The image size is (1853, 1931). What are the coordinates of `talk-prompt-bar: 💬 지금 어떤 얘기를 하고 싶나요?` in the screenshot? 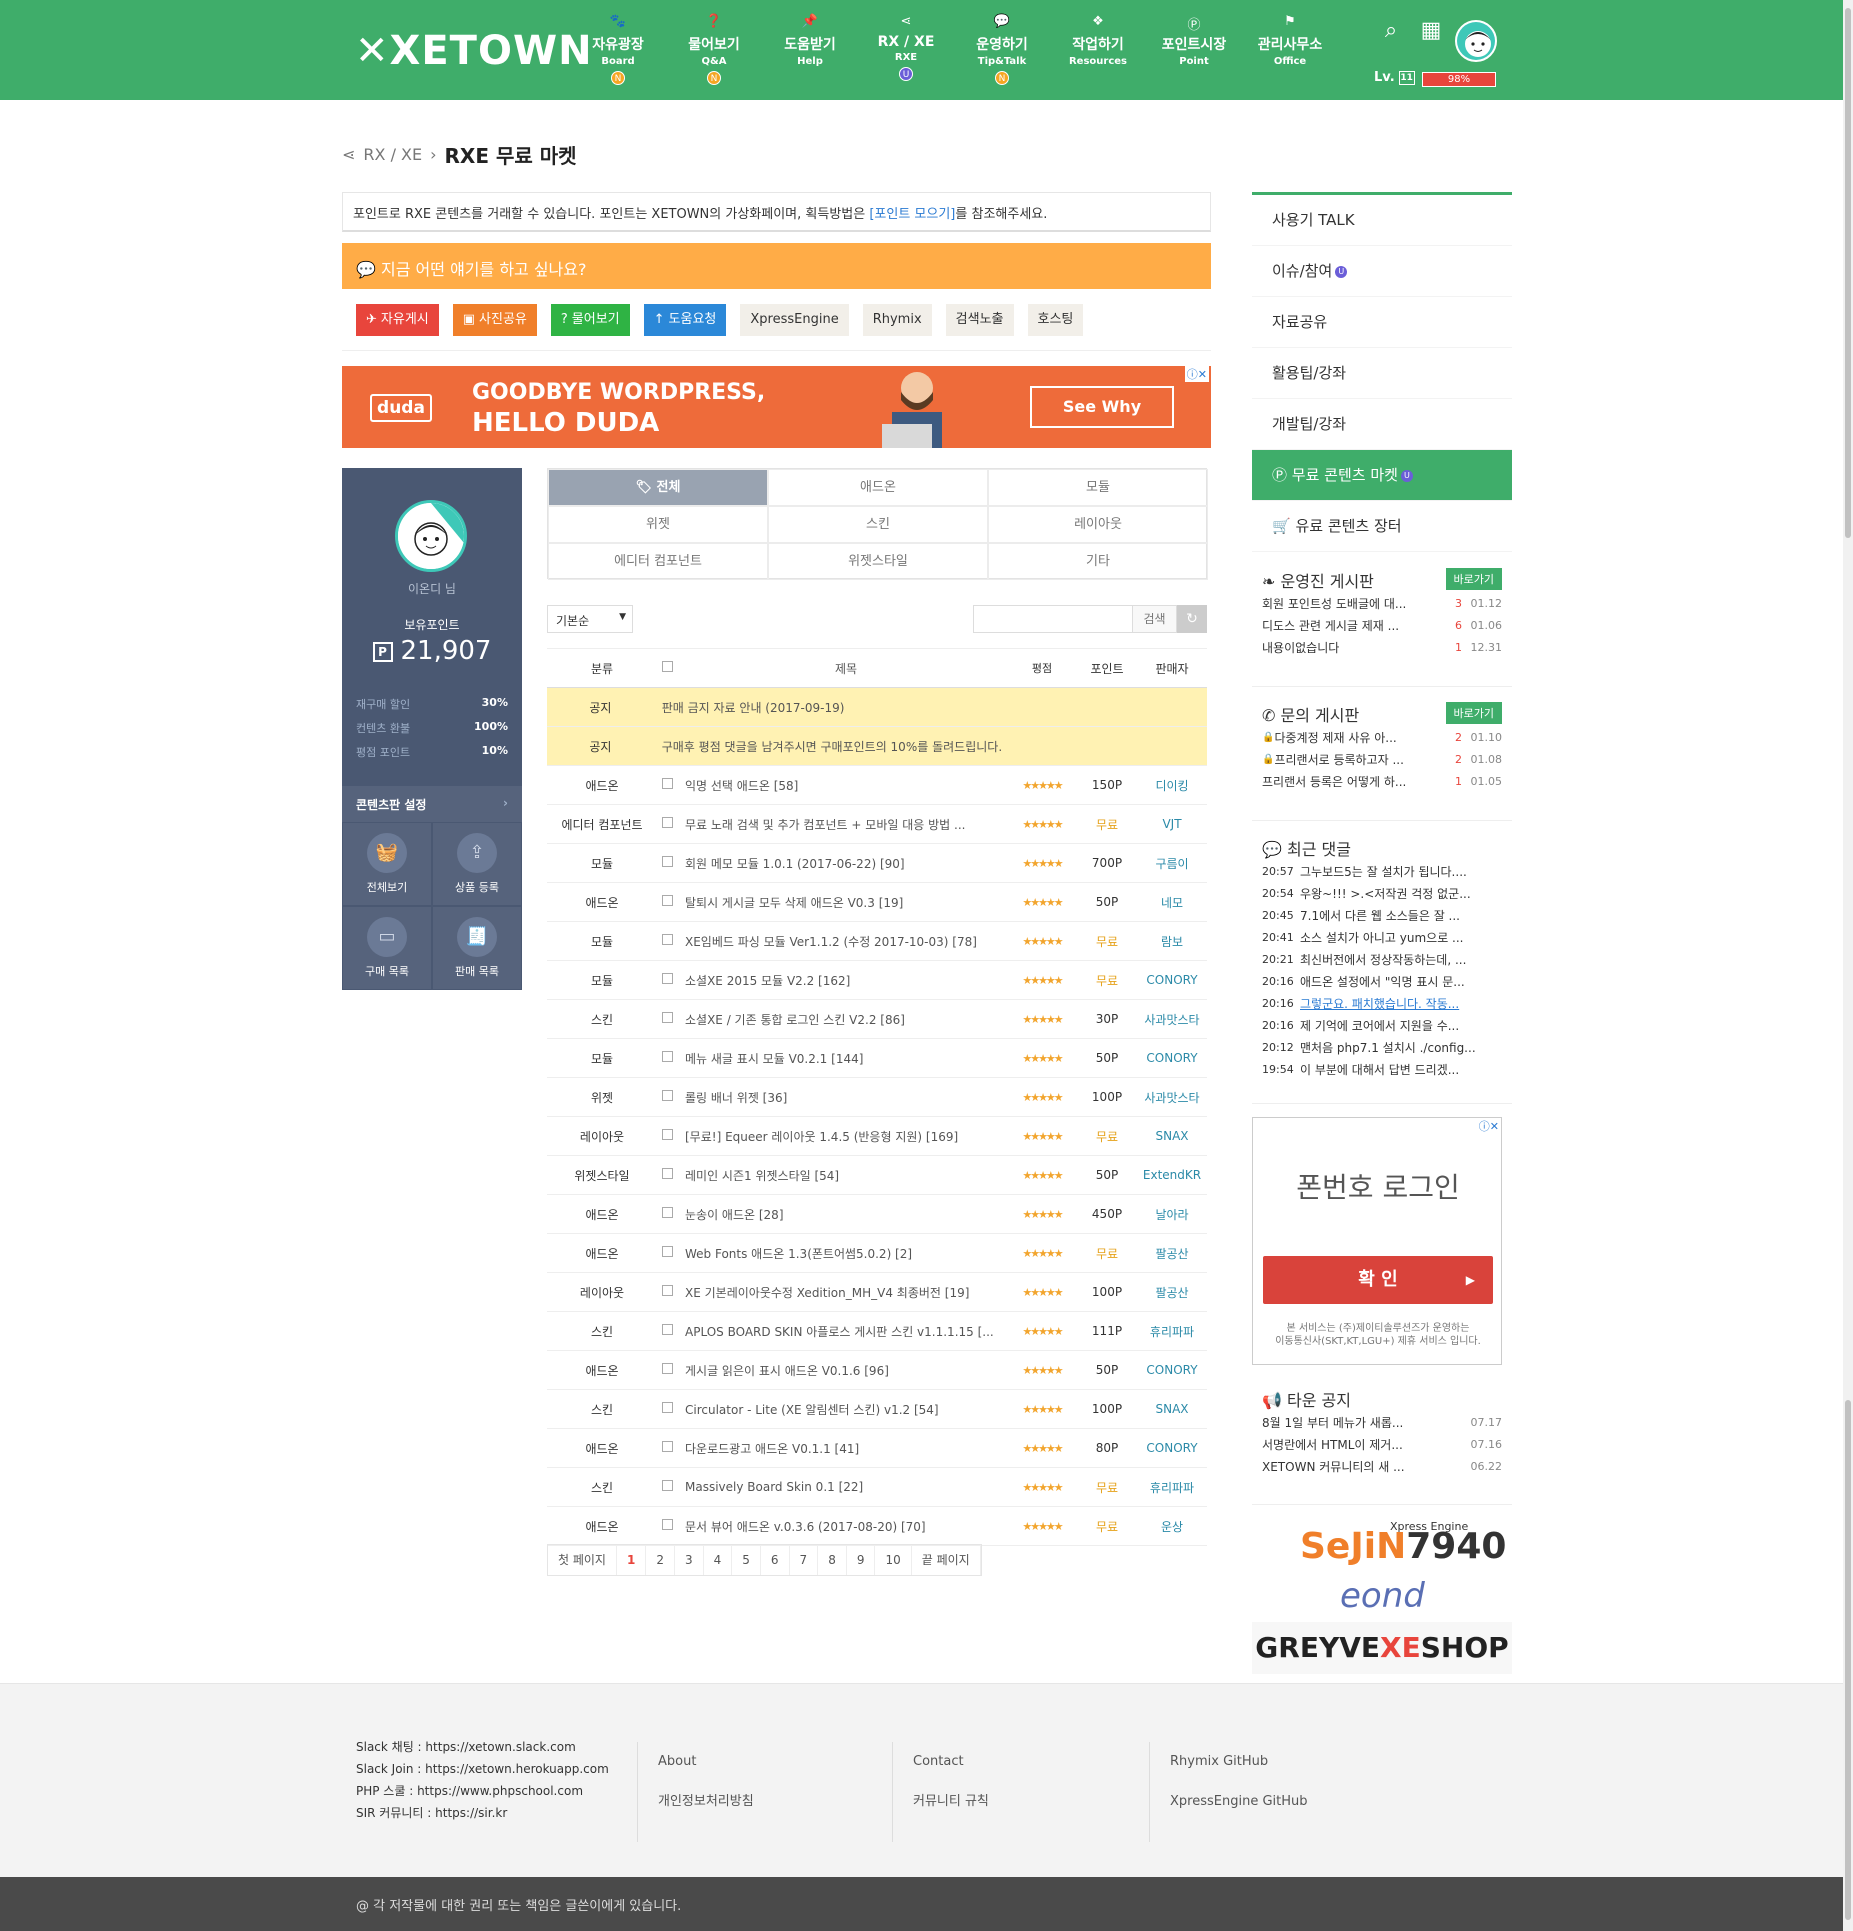 It's located at (776, 266).